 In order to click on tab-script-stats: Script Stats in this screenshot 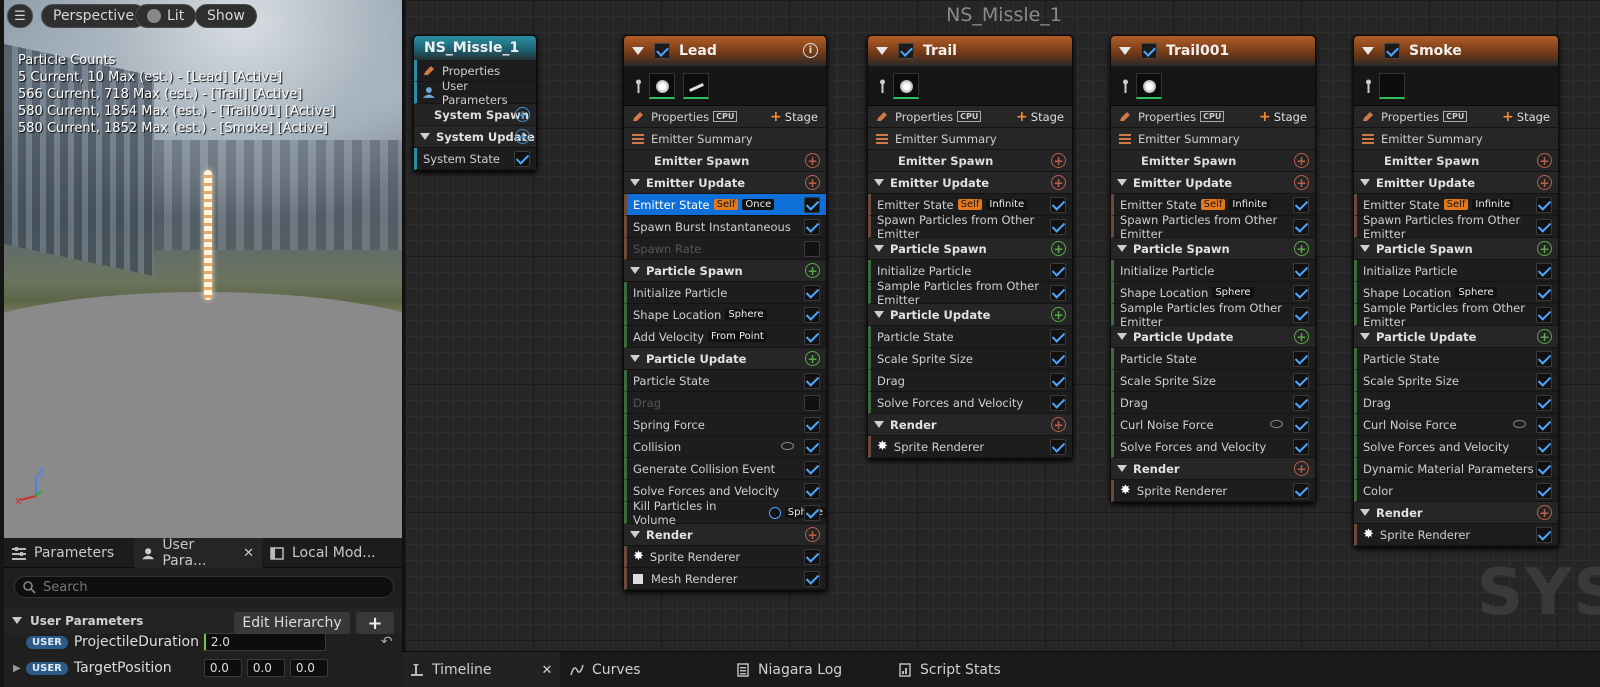, I will do `click(949, 669)`.